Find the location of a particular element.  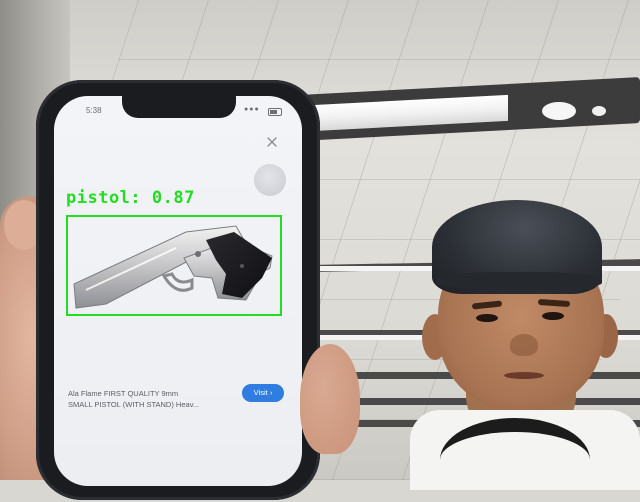

person-cap-brim is located at coordinates (519, 281).